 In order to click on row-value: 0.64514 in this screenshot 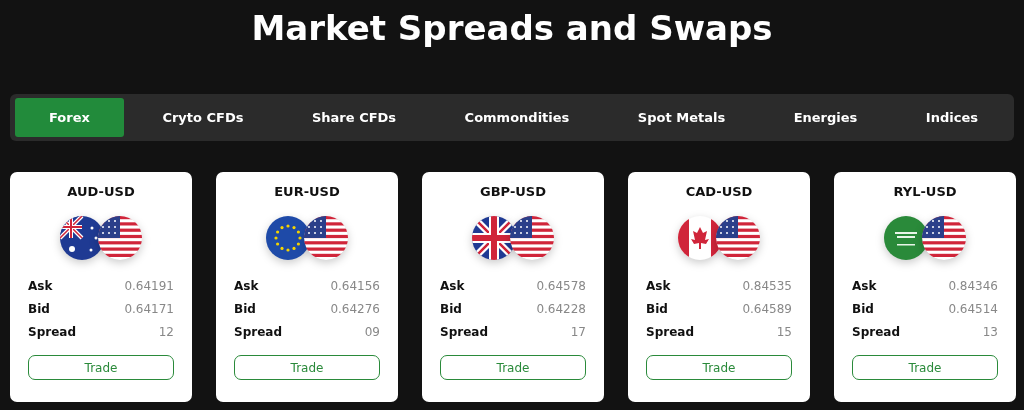, I will do `click(973, 308)`.